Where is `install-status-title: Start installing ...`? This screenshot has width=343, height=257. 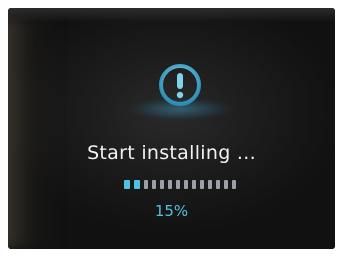 install-status-title: Start installing ... is located at coordinates (171, 153).